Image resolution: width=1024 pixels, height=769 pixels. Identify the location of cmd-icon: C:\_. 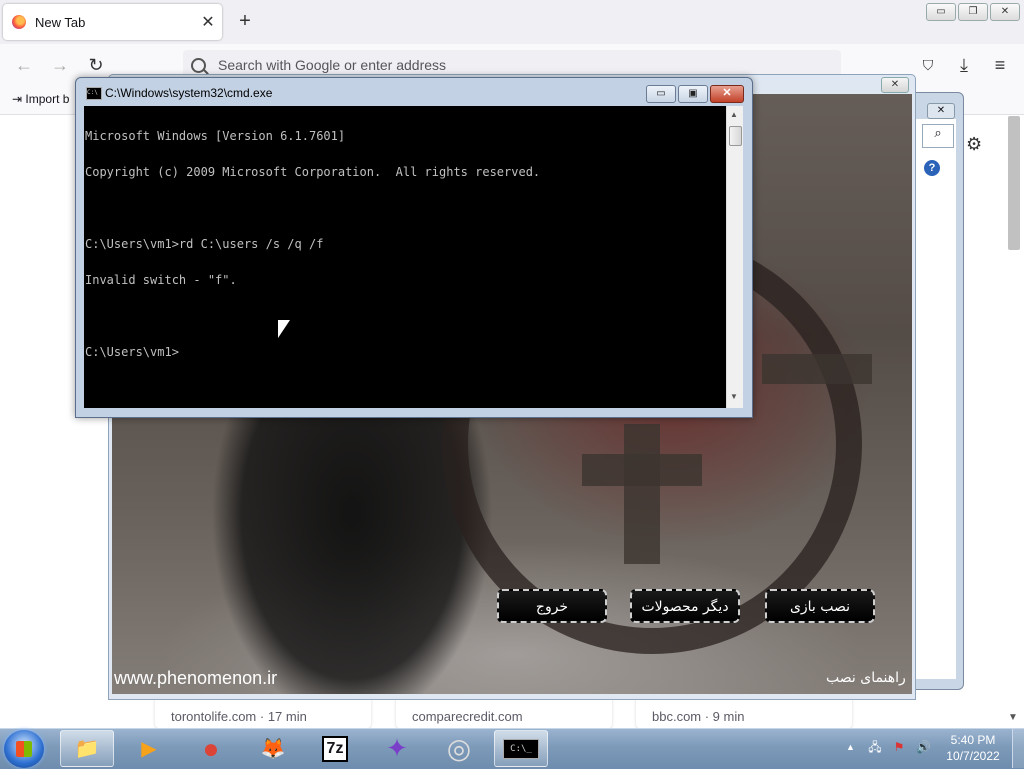
(521, 748).